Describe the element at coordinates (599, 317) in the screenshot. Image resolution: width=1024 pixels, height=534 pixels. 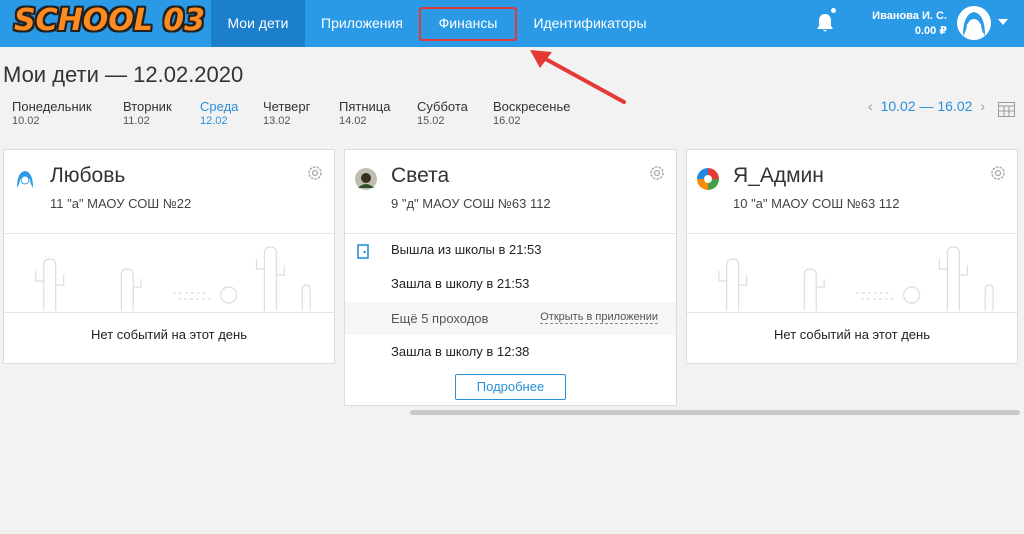
I see `open-in-app-link: Открыть в приложении` at that location.